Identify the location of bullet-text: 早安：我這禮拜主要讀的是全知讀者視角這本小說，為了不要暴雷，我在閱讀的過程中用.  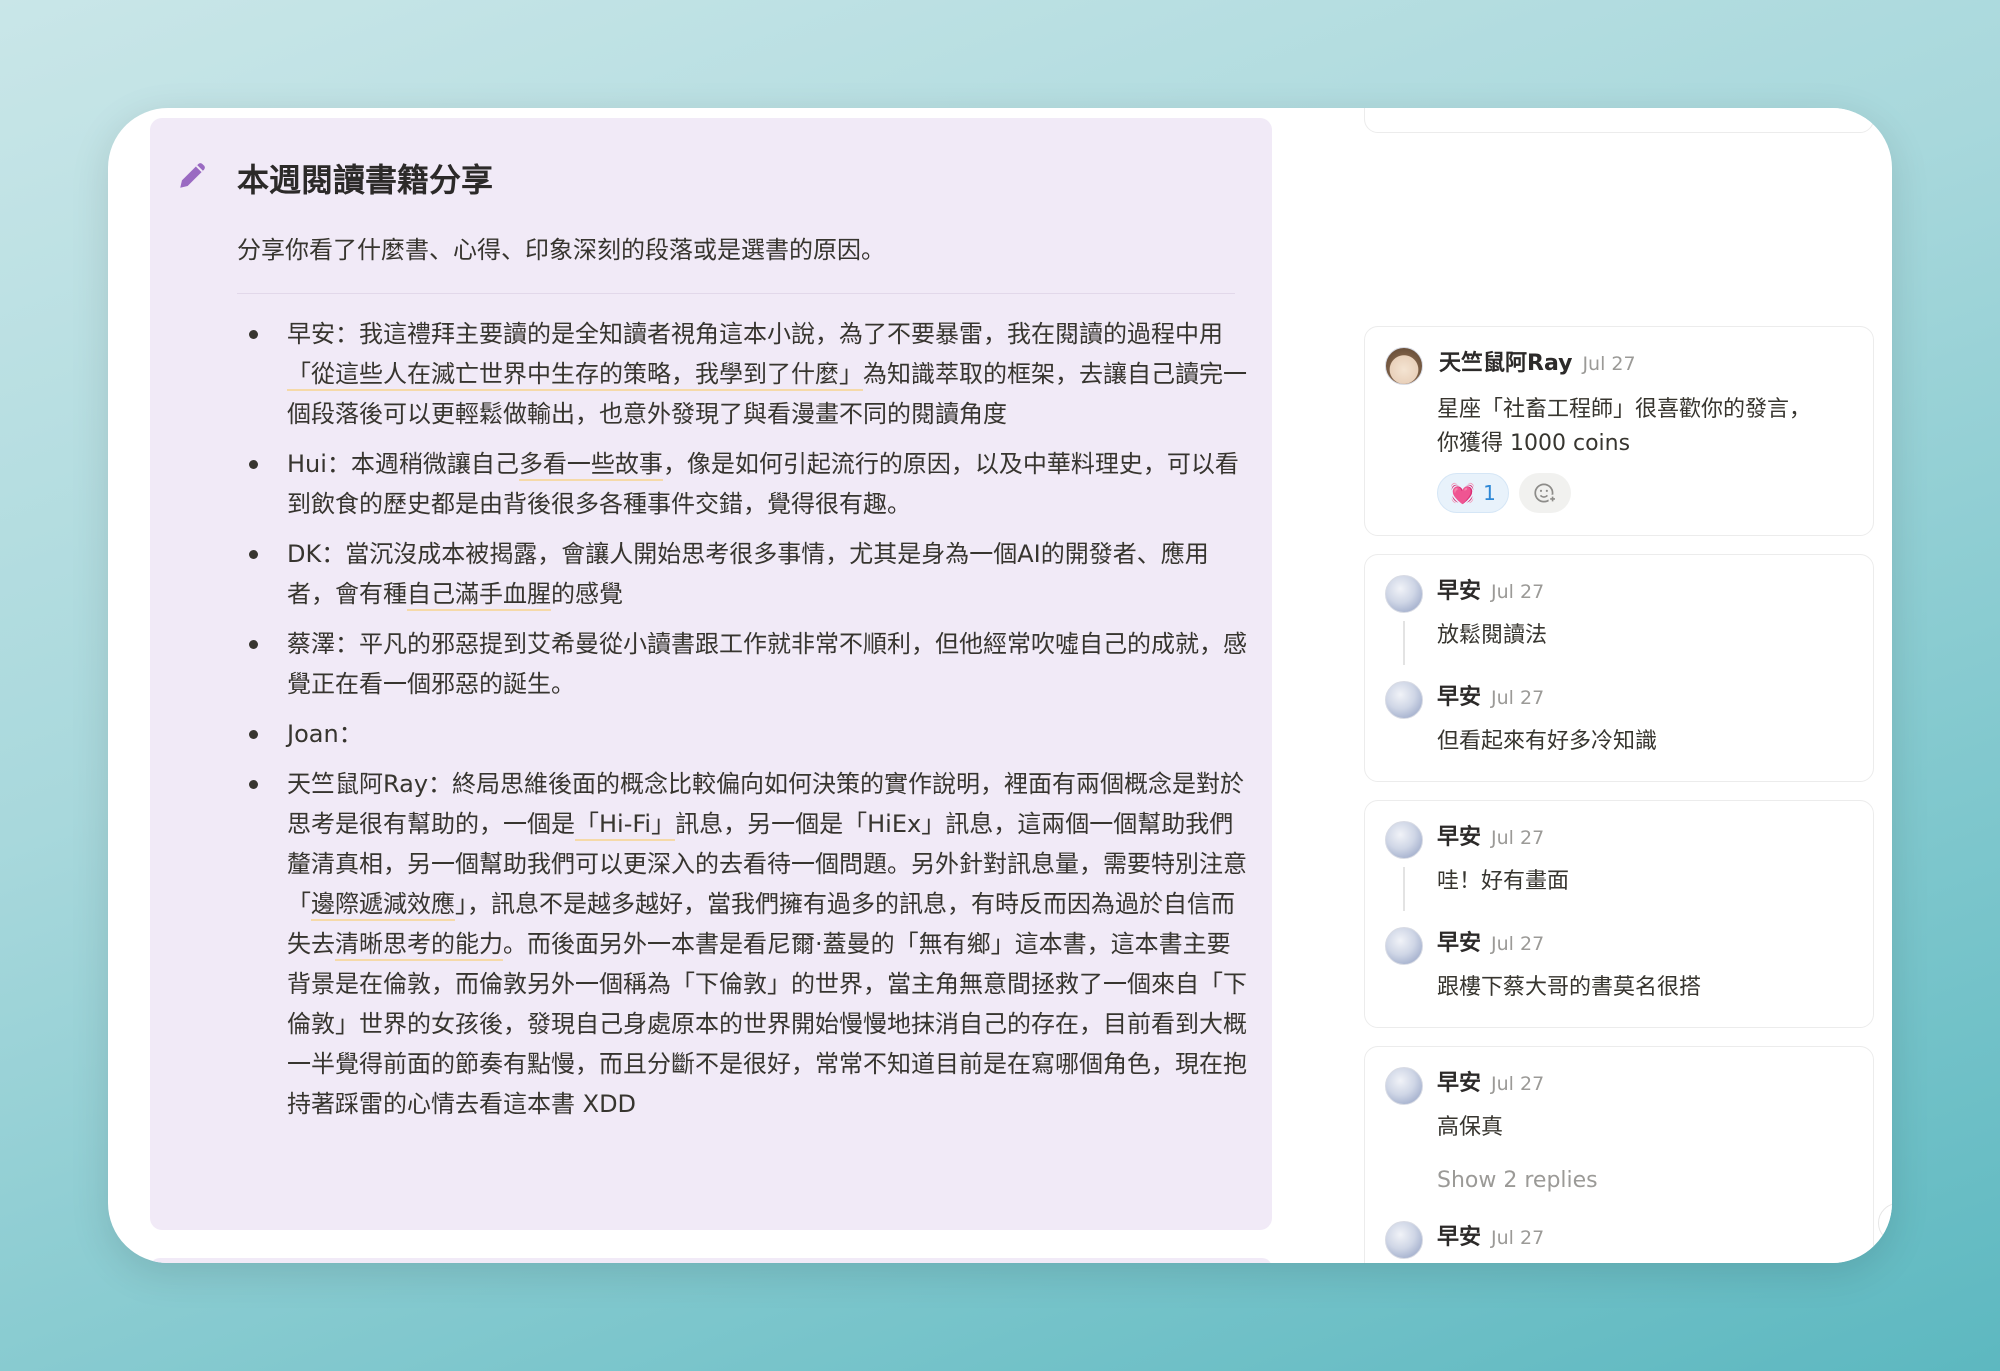
(755, 334).